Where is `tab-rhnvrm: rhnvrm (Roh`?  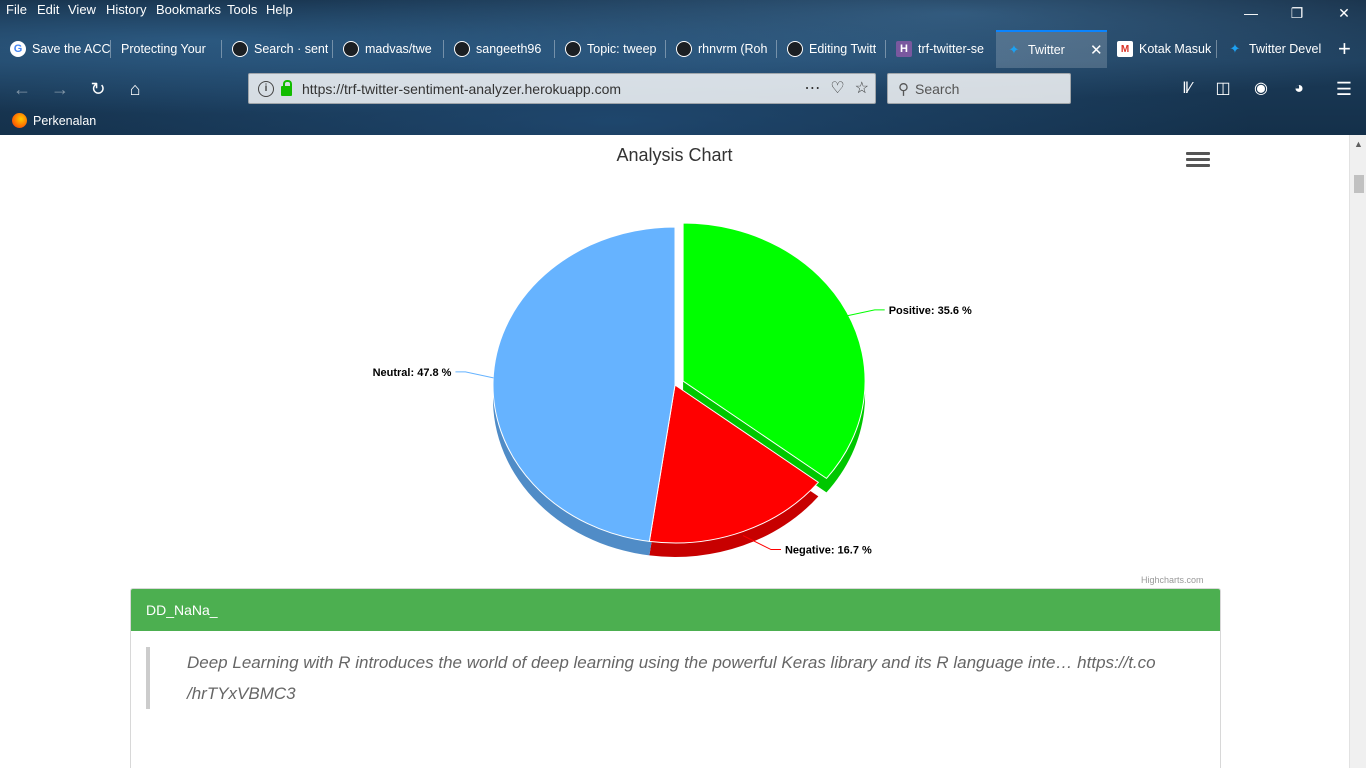 tab-rhnvrm: rhnvrm (Roh is located at coordinates (721, 49).